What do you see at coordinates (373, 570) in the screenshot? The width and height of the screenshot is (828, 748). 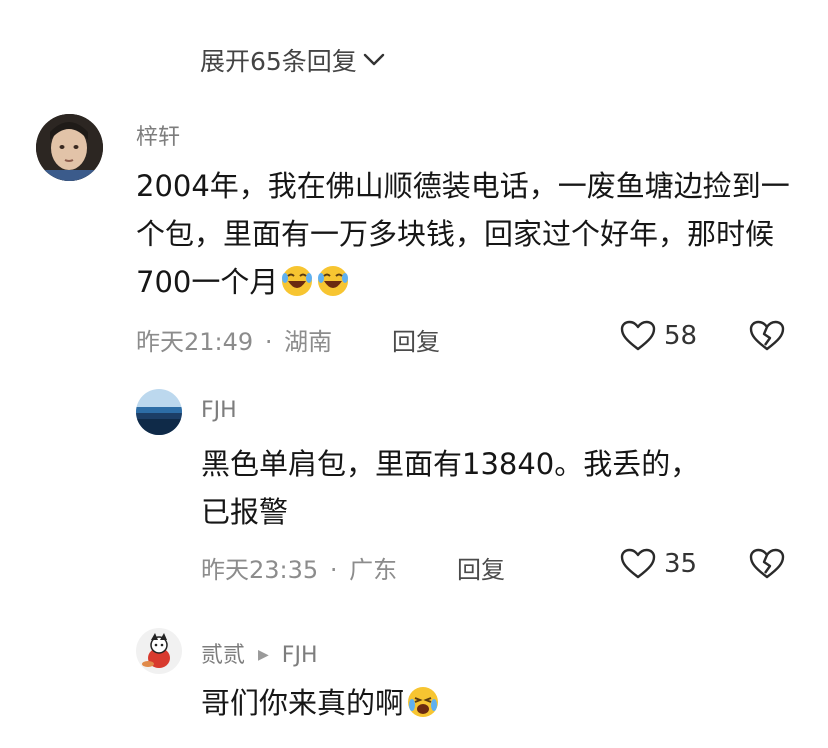 I see `comment-location: 广东` at bounding box center [373, 570].